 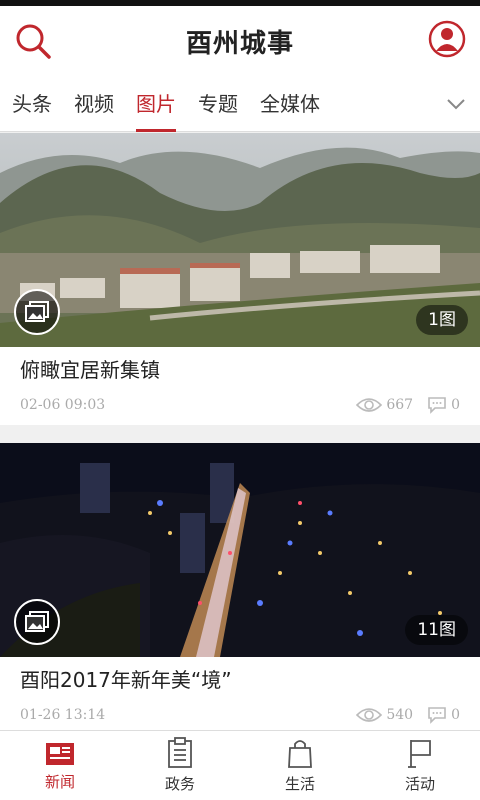 I want to click on card-title: 酉阳2017年新年美“境”, so click(x=240, y=676).